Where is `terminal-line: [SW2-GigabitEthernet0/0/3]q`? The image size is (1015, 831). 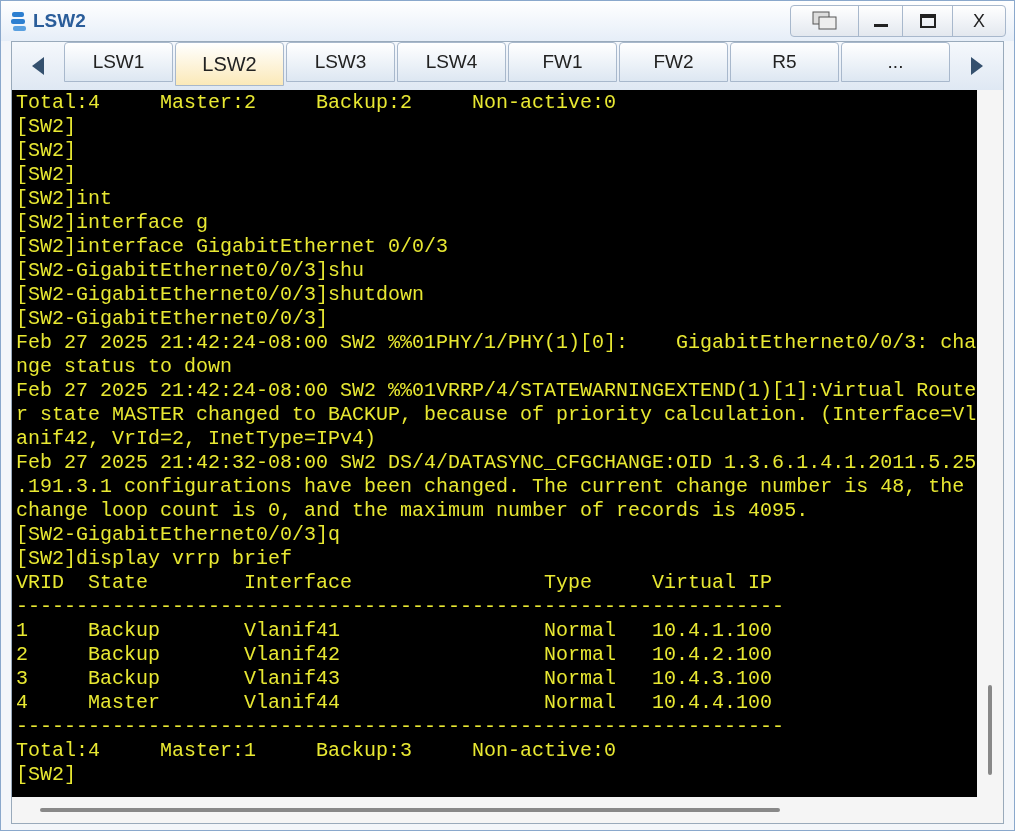
terminal-line: [SW2-GigabitEthernet0/0/3]q is located at coordinates (178, 535).